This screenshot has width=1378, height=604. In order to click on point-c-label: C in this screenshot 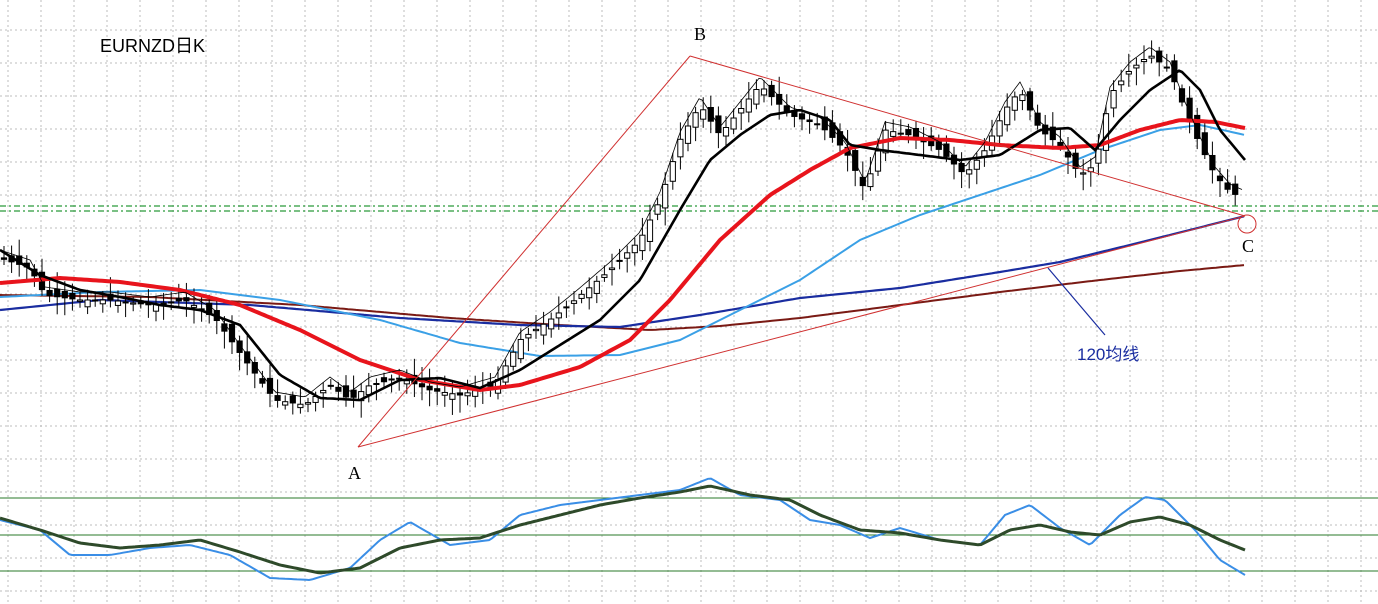, I will do `click(1248, 246)`.